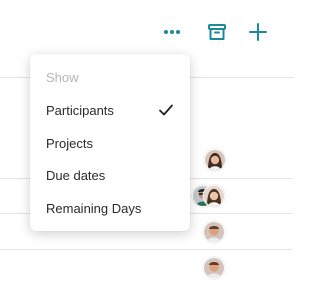  I want to click on checkmark-icon, so click(166, 110).